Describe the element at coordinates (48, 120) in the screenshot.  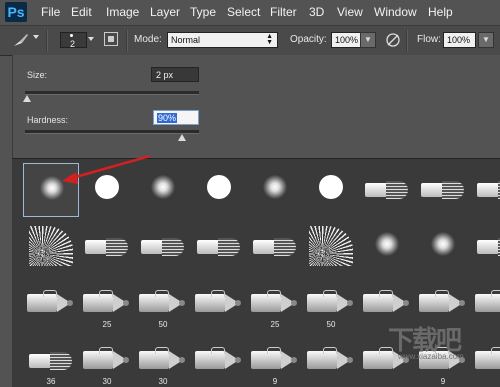
I see `hardness-label: Hardness:` at that location.